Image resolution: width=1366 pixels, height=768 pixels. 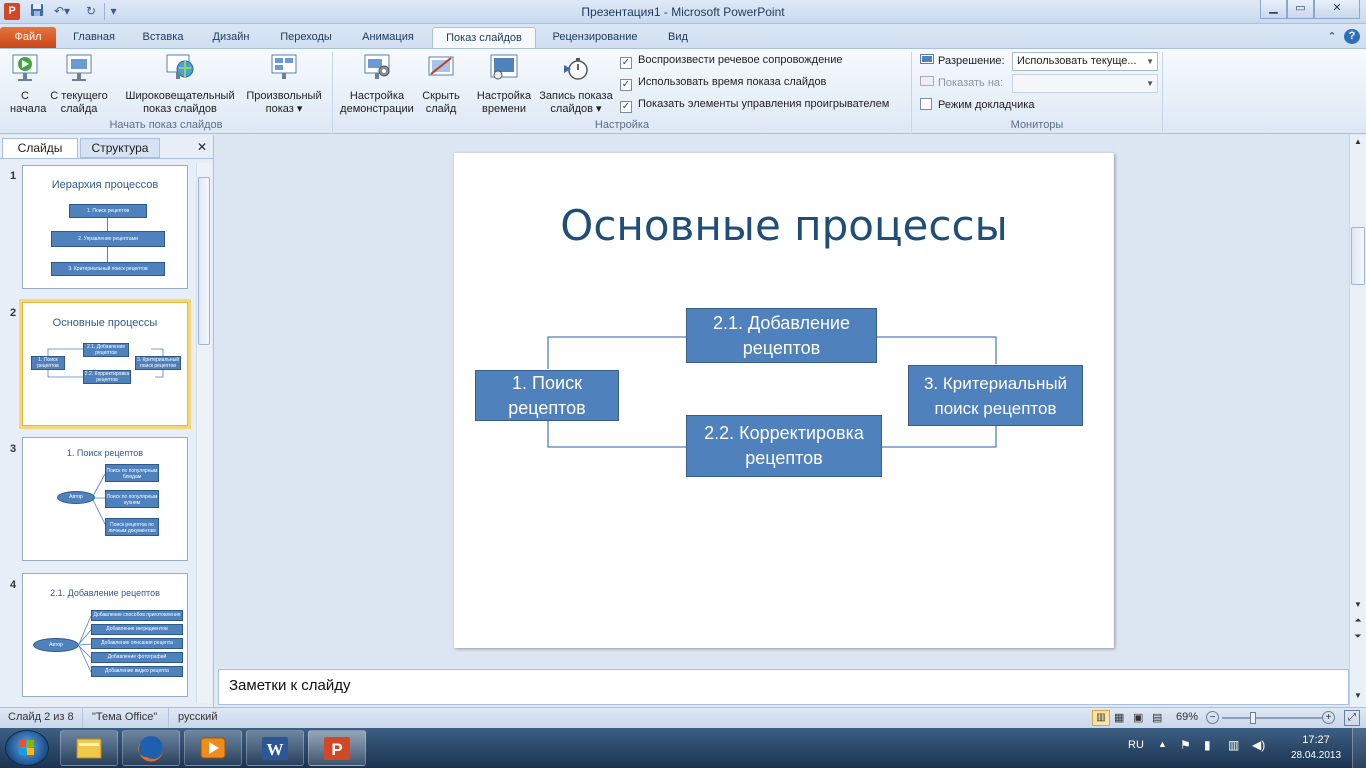 I want to click on use-timings-checkbox: ✓ Использовать время показа слайдов, so click(x=723, y=83).